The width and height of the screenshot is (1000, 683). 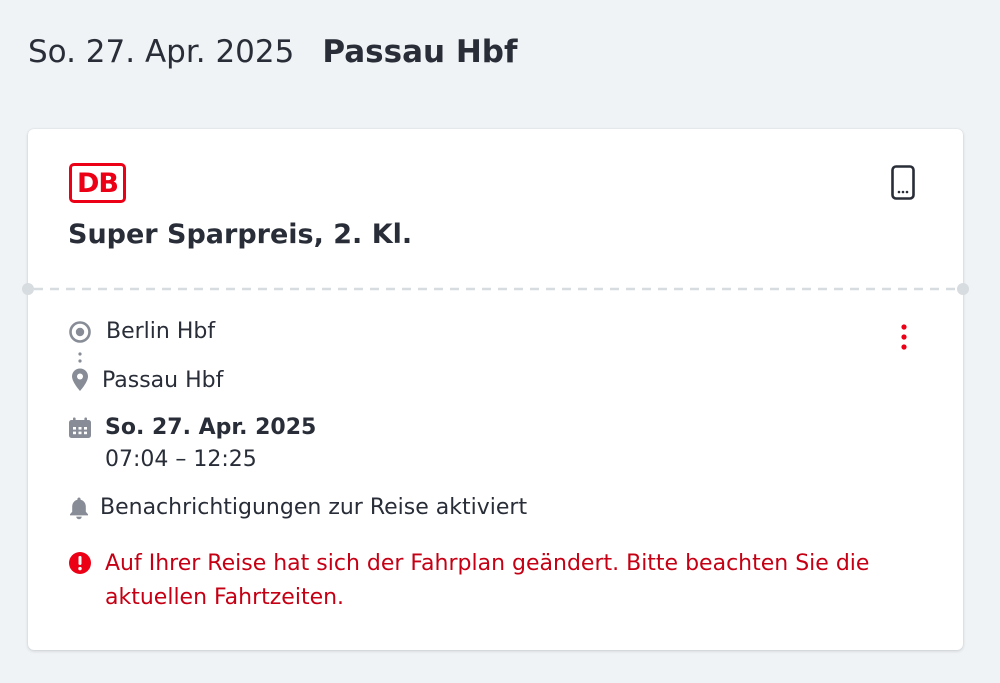 I want to click on origin-circle-icon, so click(x=80, y=331).